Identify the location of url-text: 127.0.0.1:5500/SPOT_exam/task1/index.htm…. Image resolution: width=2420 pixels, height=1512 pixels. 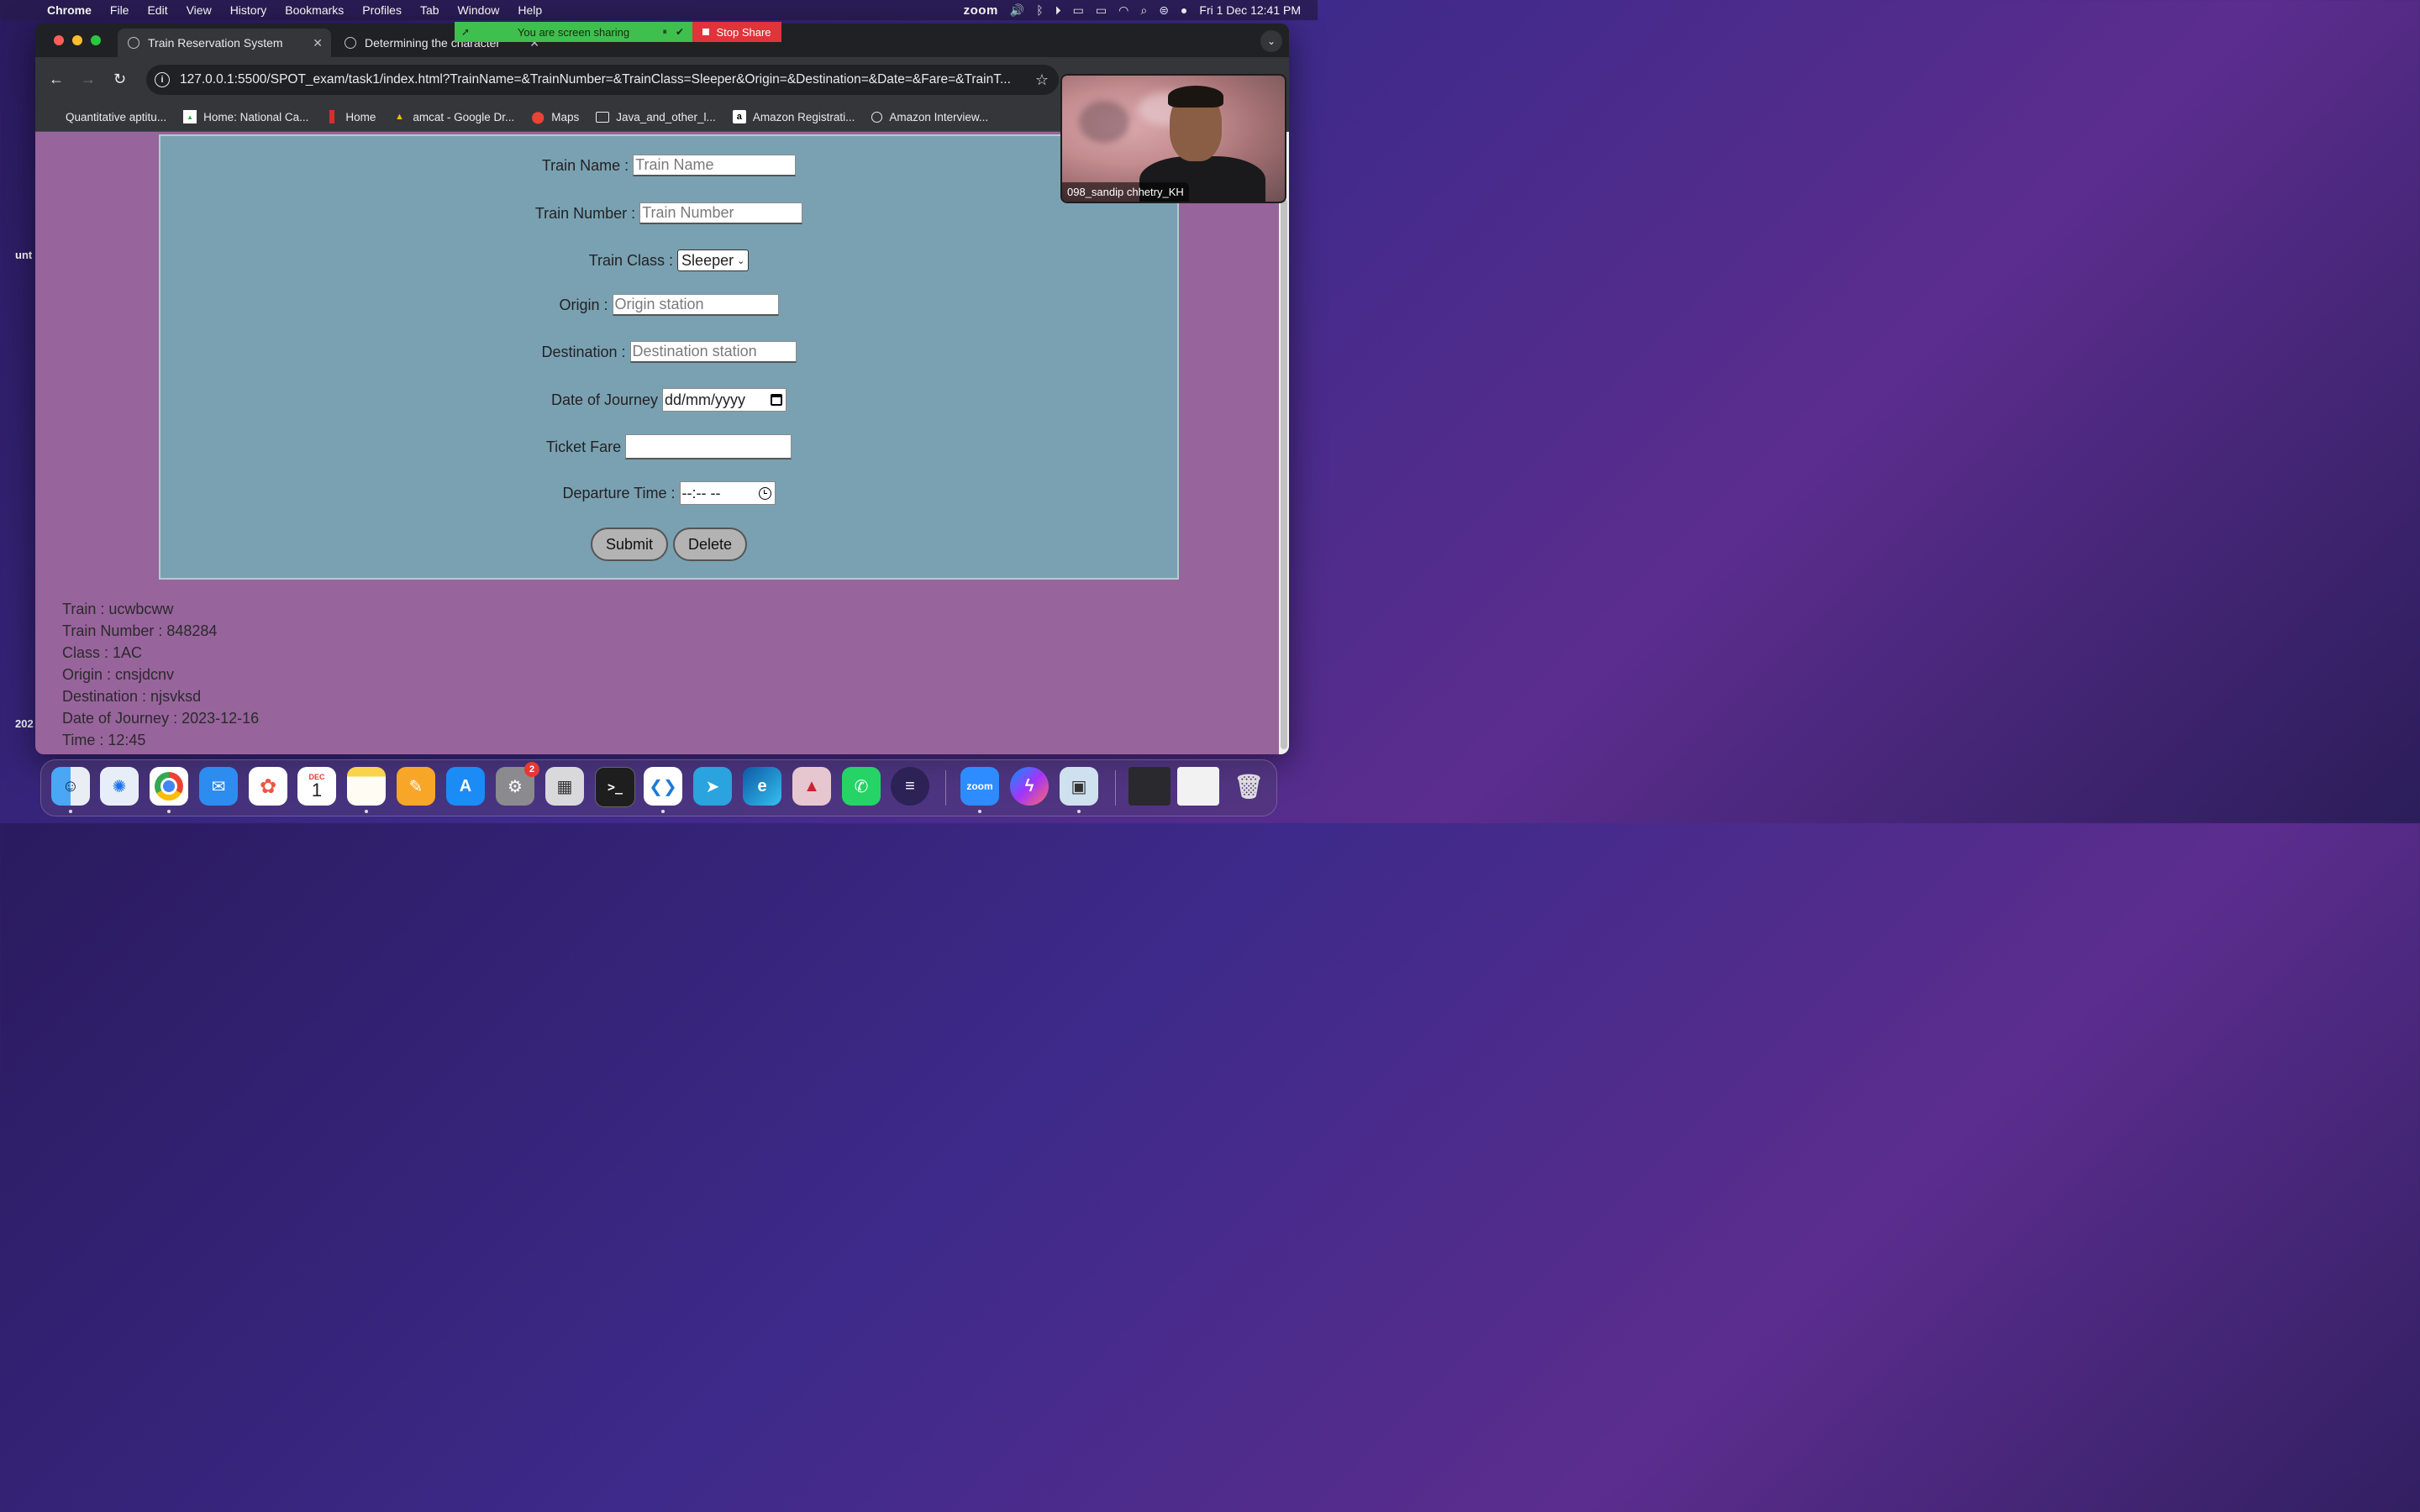
(602, 79).